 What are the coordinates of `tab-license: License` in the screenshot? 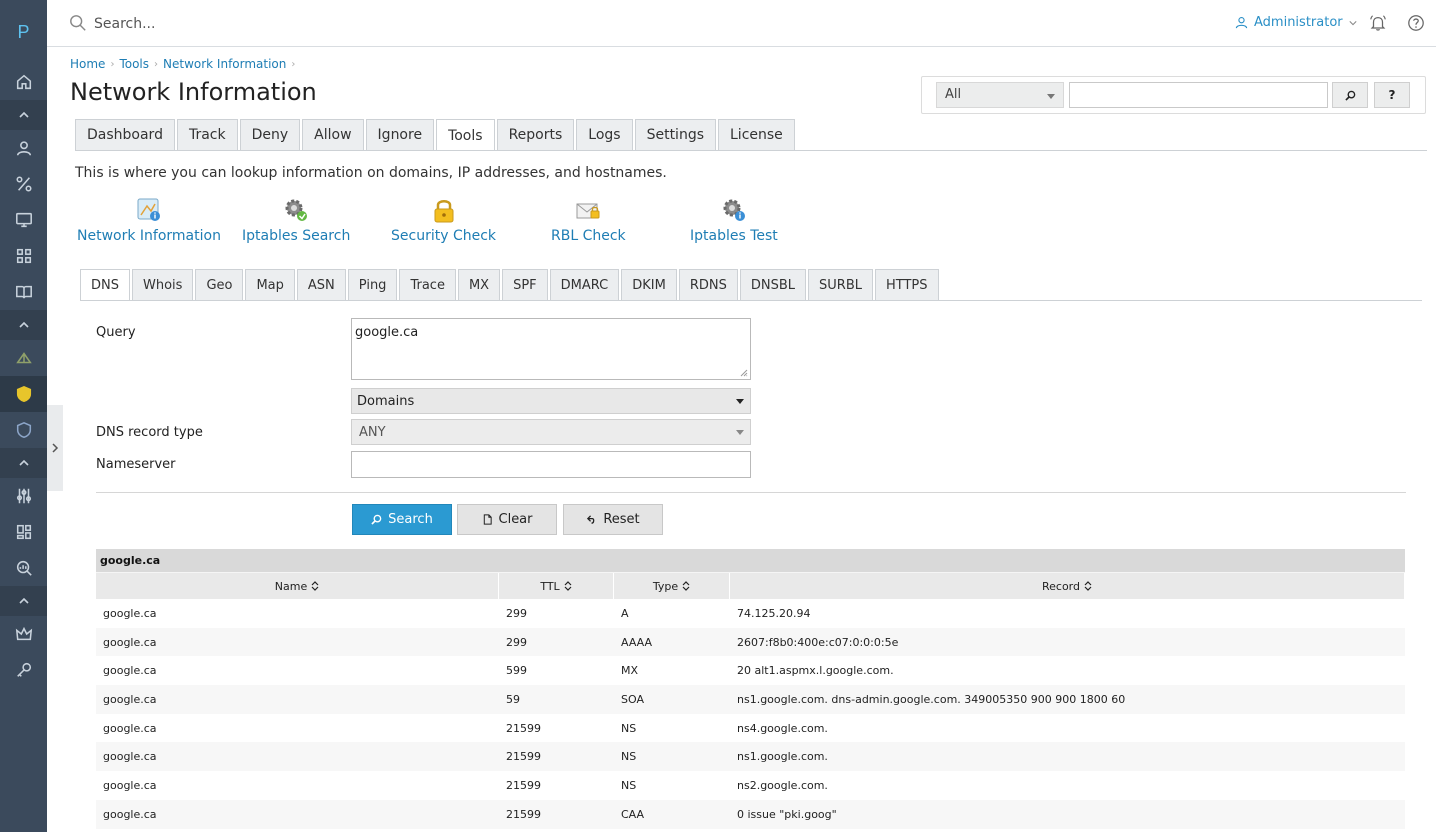 It's located at (756, 134).